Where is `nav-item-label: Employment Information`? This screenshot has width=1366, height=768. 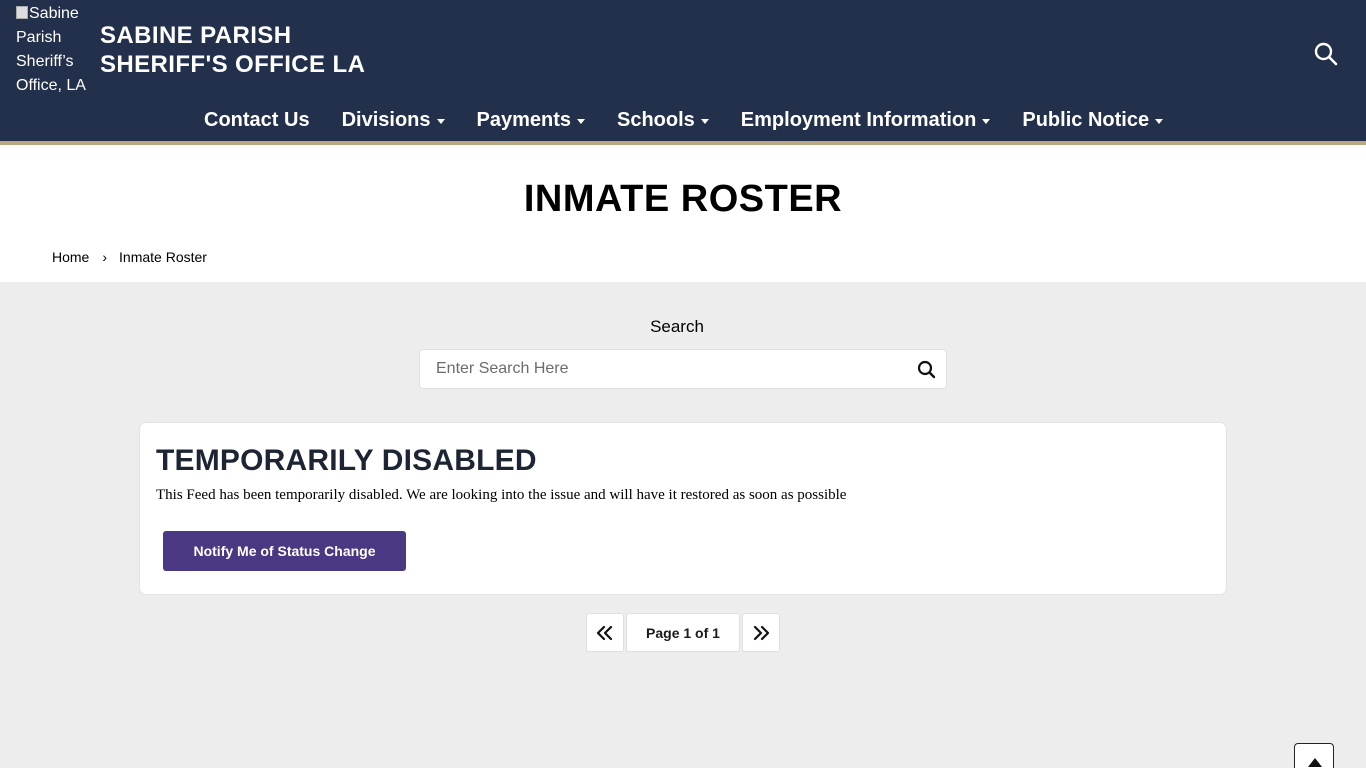
nav-item-label: Employment Information is located at coordinates (858, 119).